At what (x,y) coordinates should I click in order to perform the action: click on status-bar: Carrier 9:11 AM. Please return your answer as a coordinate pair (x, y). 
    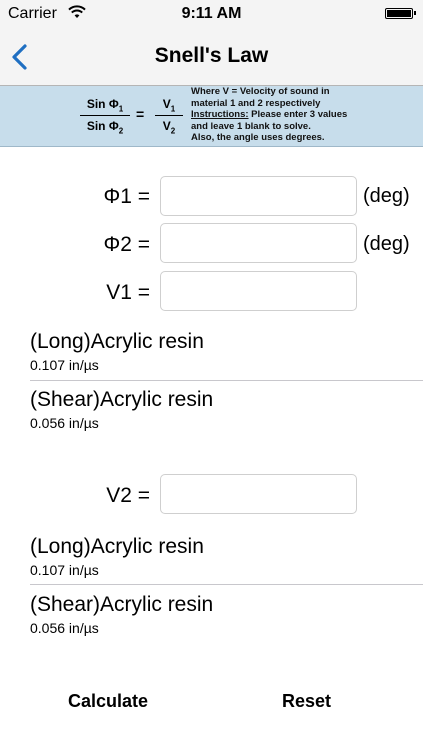
    Looking at the image, I should click on (211, 14).